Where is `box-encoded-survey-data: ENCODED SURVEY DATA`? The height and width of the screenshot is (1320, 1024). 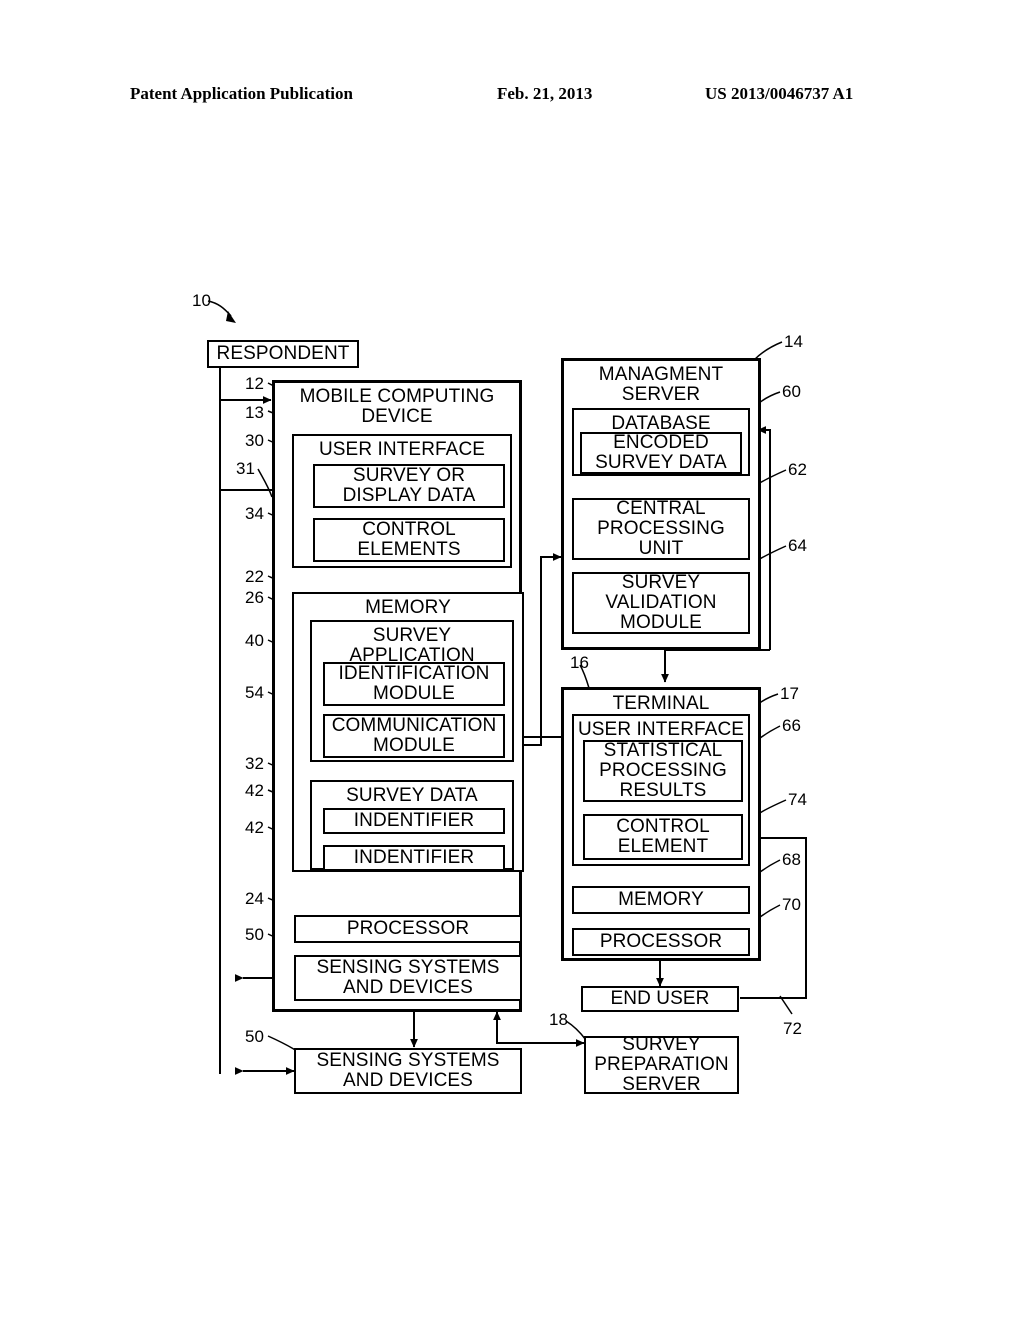 box-encoded-survey-data: ENCODED SURVEY DATA is located at coordinates (661, 453).